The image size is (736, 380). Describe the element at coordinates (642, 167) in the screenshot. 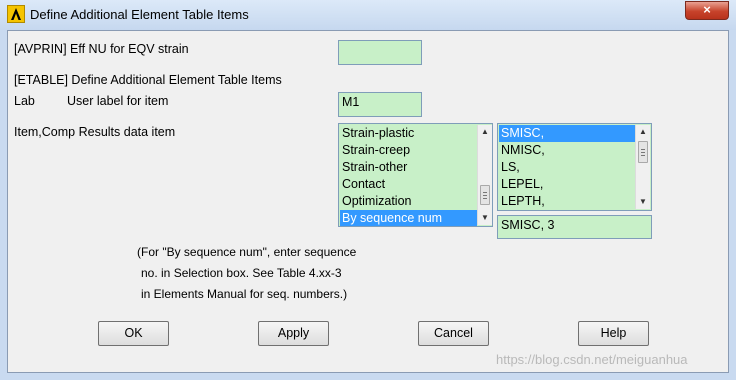

I see `right-list-scrollbar: ▲ ▼` at that location.